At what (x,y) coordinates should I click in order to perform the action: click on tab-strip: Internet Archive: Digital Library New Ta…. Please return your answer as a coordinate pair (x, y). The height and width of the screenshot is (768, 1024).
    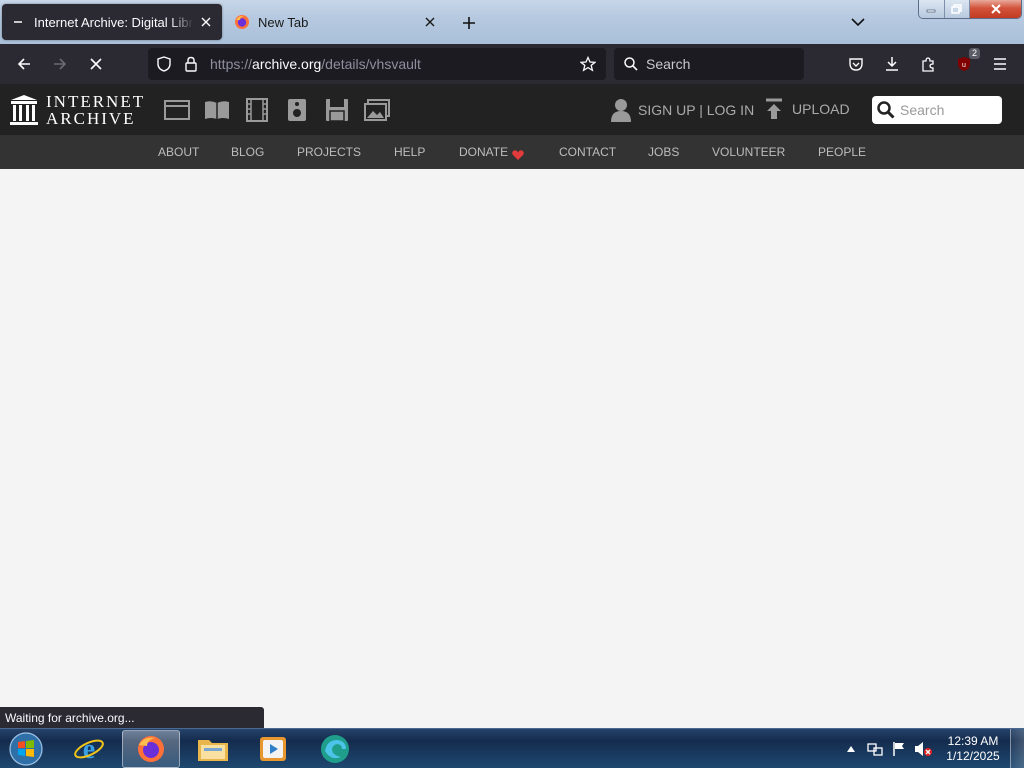
    Looking at the image, I should click on (512, 22).